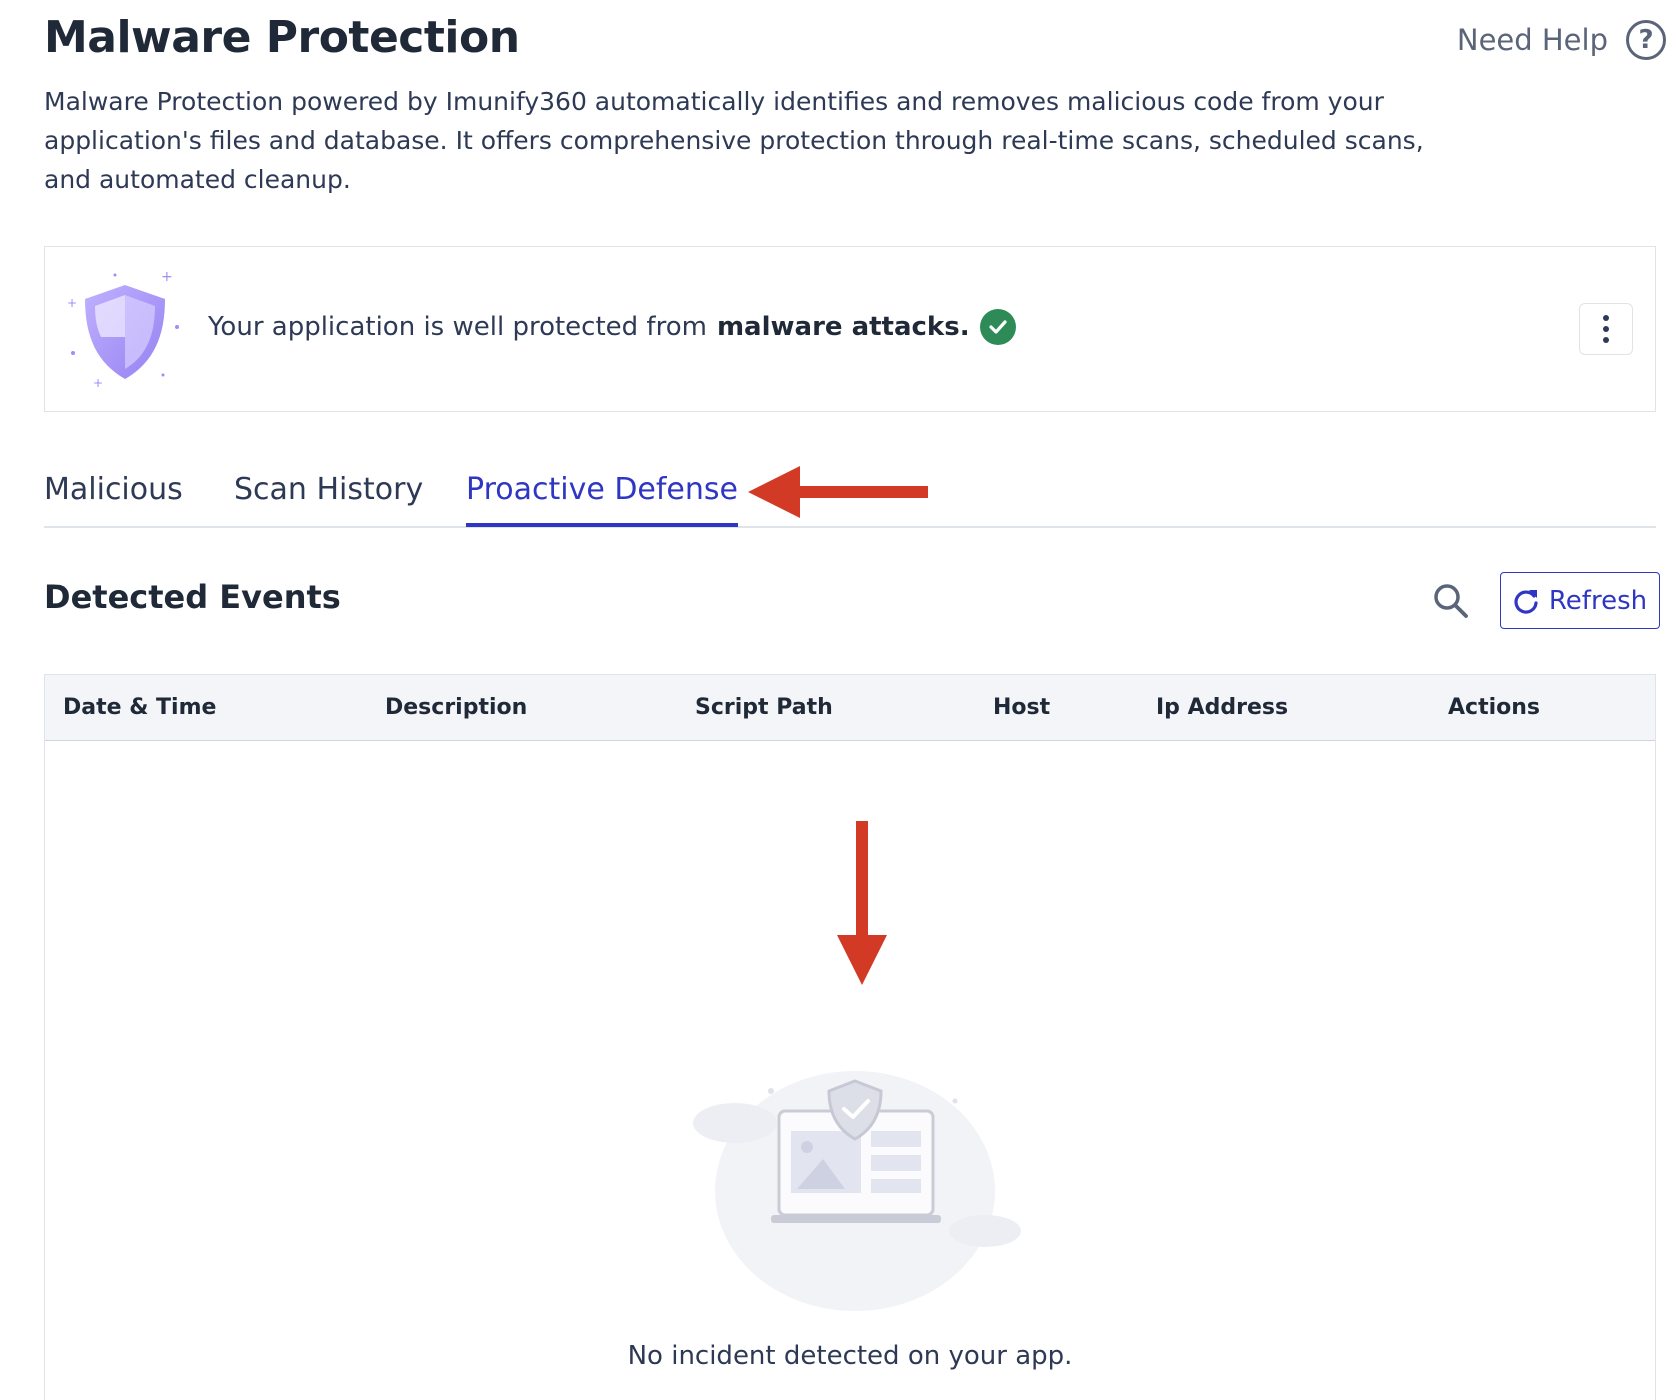  I want to click on tab-bar: Malicious Scan History Proactive Defense, so click(850, 499).